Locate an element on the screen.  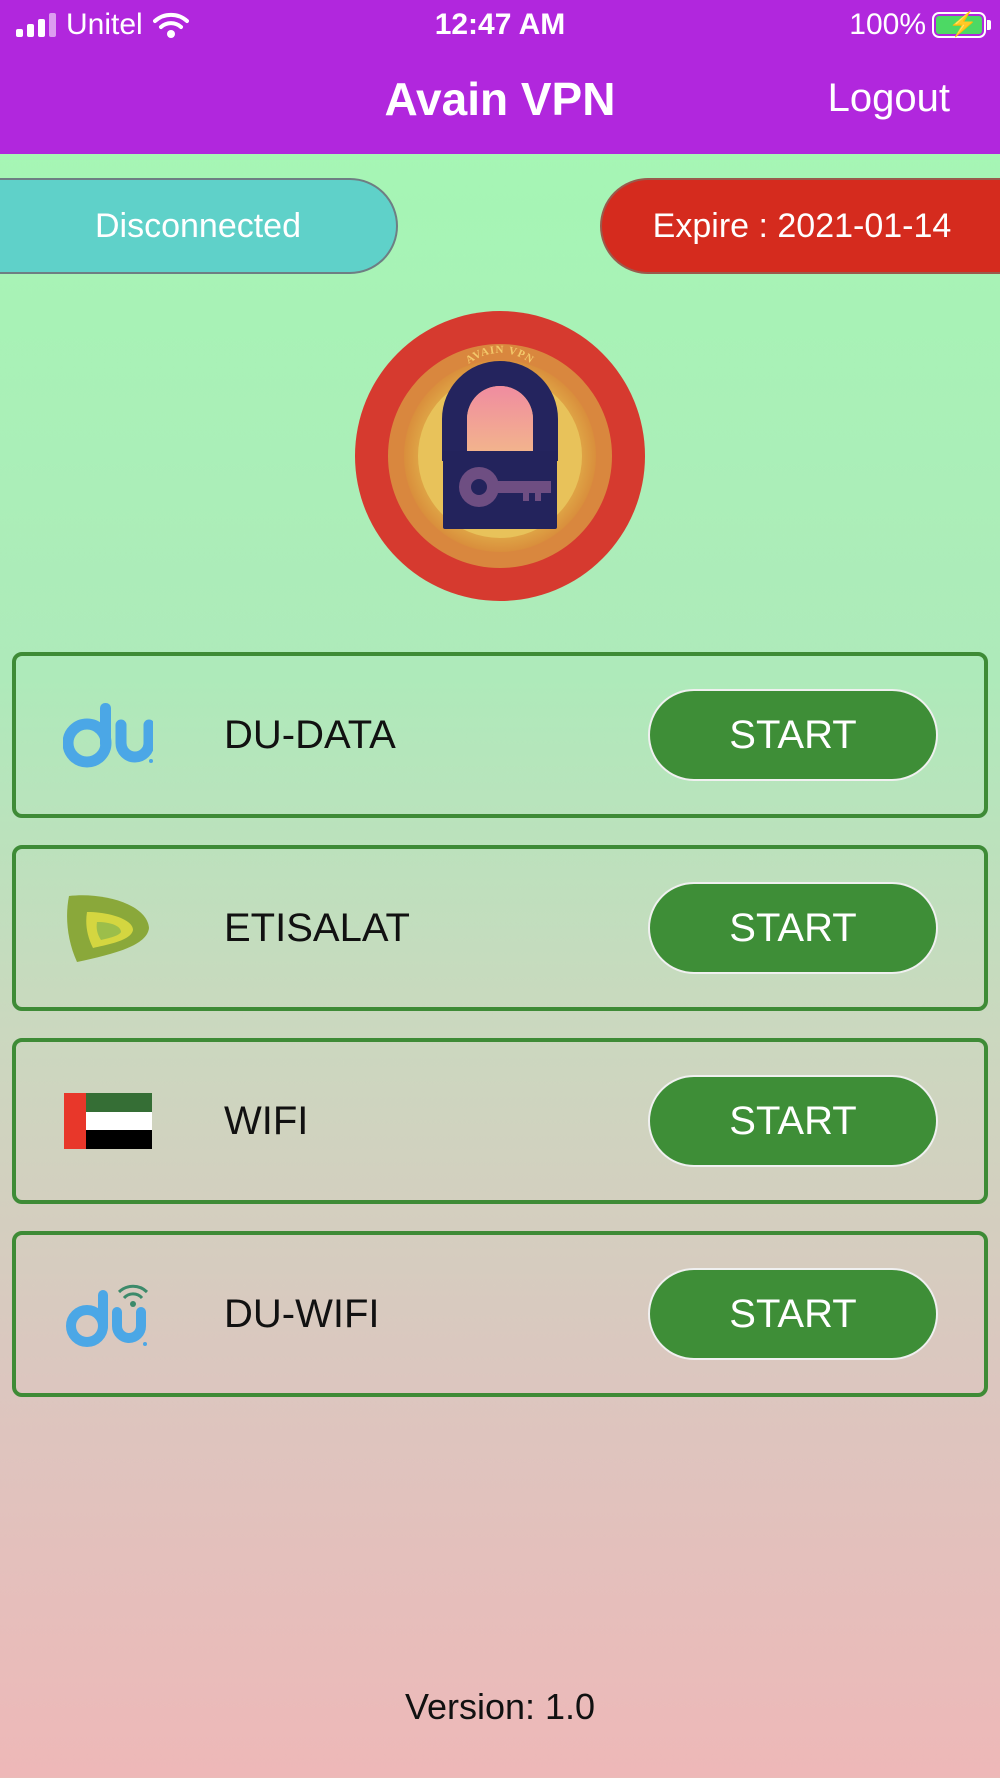
expiry-badge: Expire : 2021-01-14 is located at coordinates (800, 226).